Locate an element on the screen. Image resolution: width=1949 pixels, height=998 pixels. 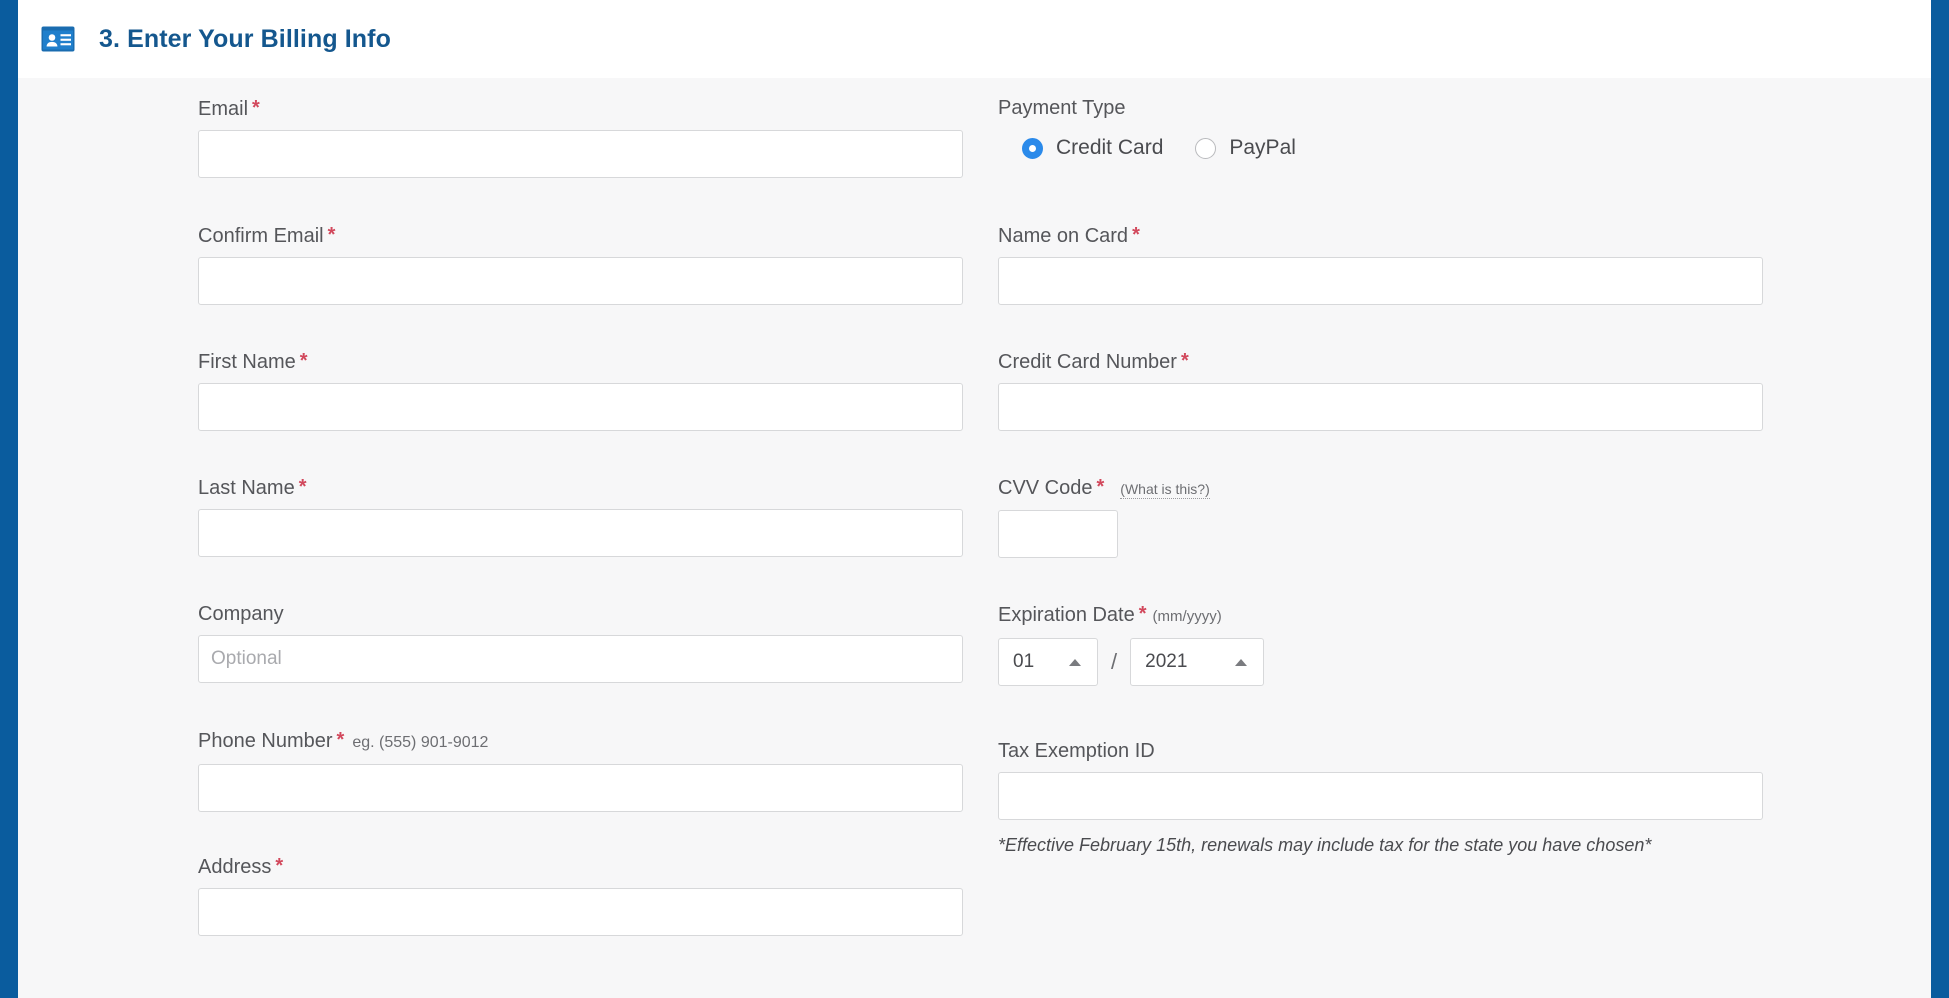
field-confirm-email: Confirm Email * is located at coordinates (580, 263).